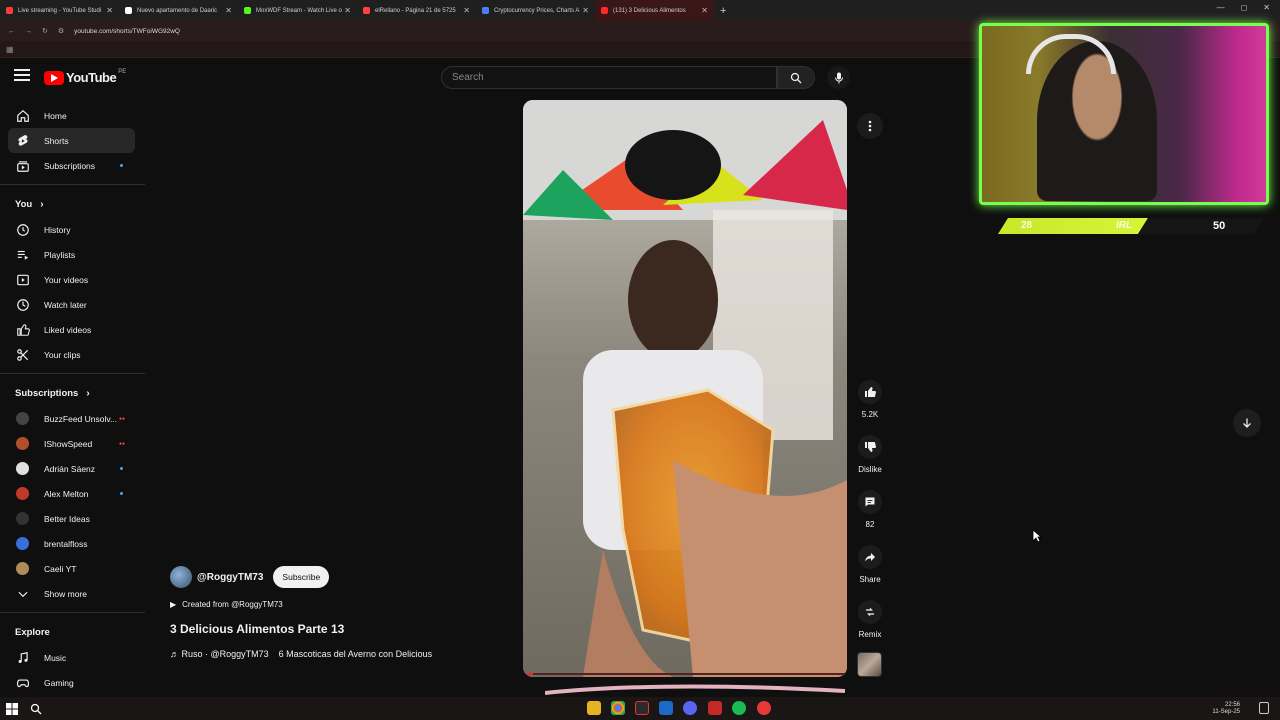 The height and width of the screenshot is (720, 1280). I want to click on remix-icon, so click(870, 612).